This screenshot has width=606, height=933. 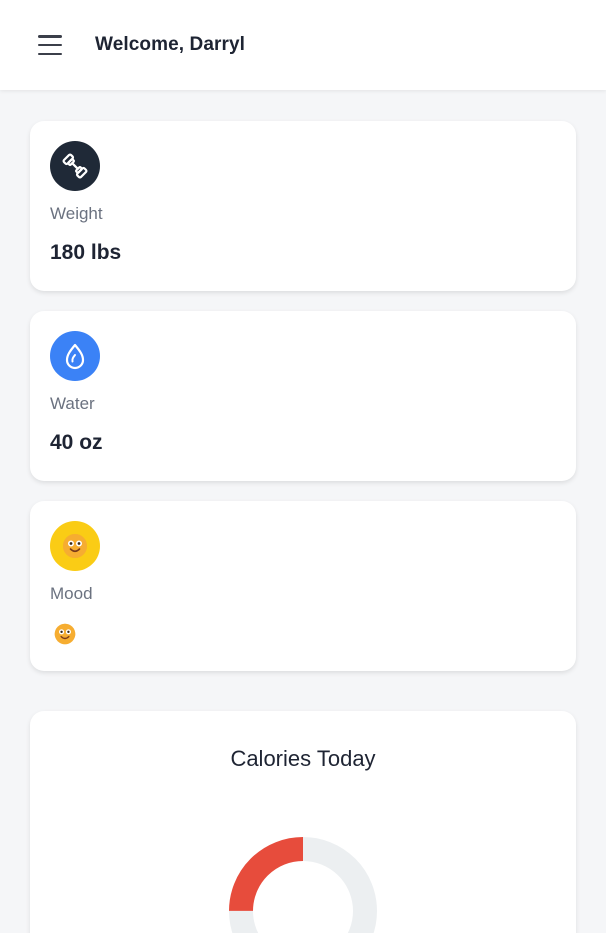 I want to click on top-bar: Welcome, Darryl, so click(x=303, y=45).